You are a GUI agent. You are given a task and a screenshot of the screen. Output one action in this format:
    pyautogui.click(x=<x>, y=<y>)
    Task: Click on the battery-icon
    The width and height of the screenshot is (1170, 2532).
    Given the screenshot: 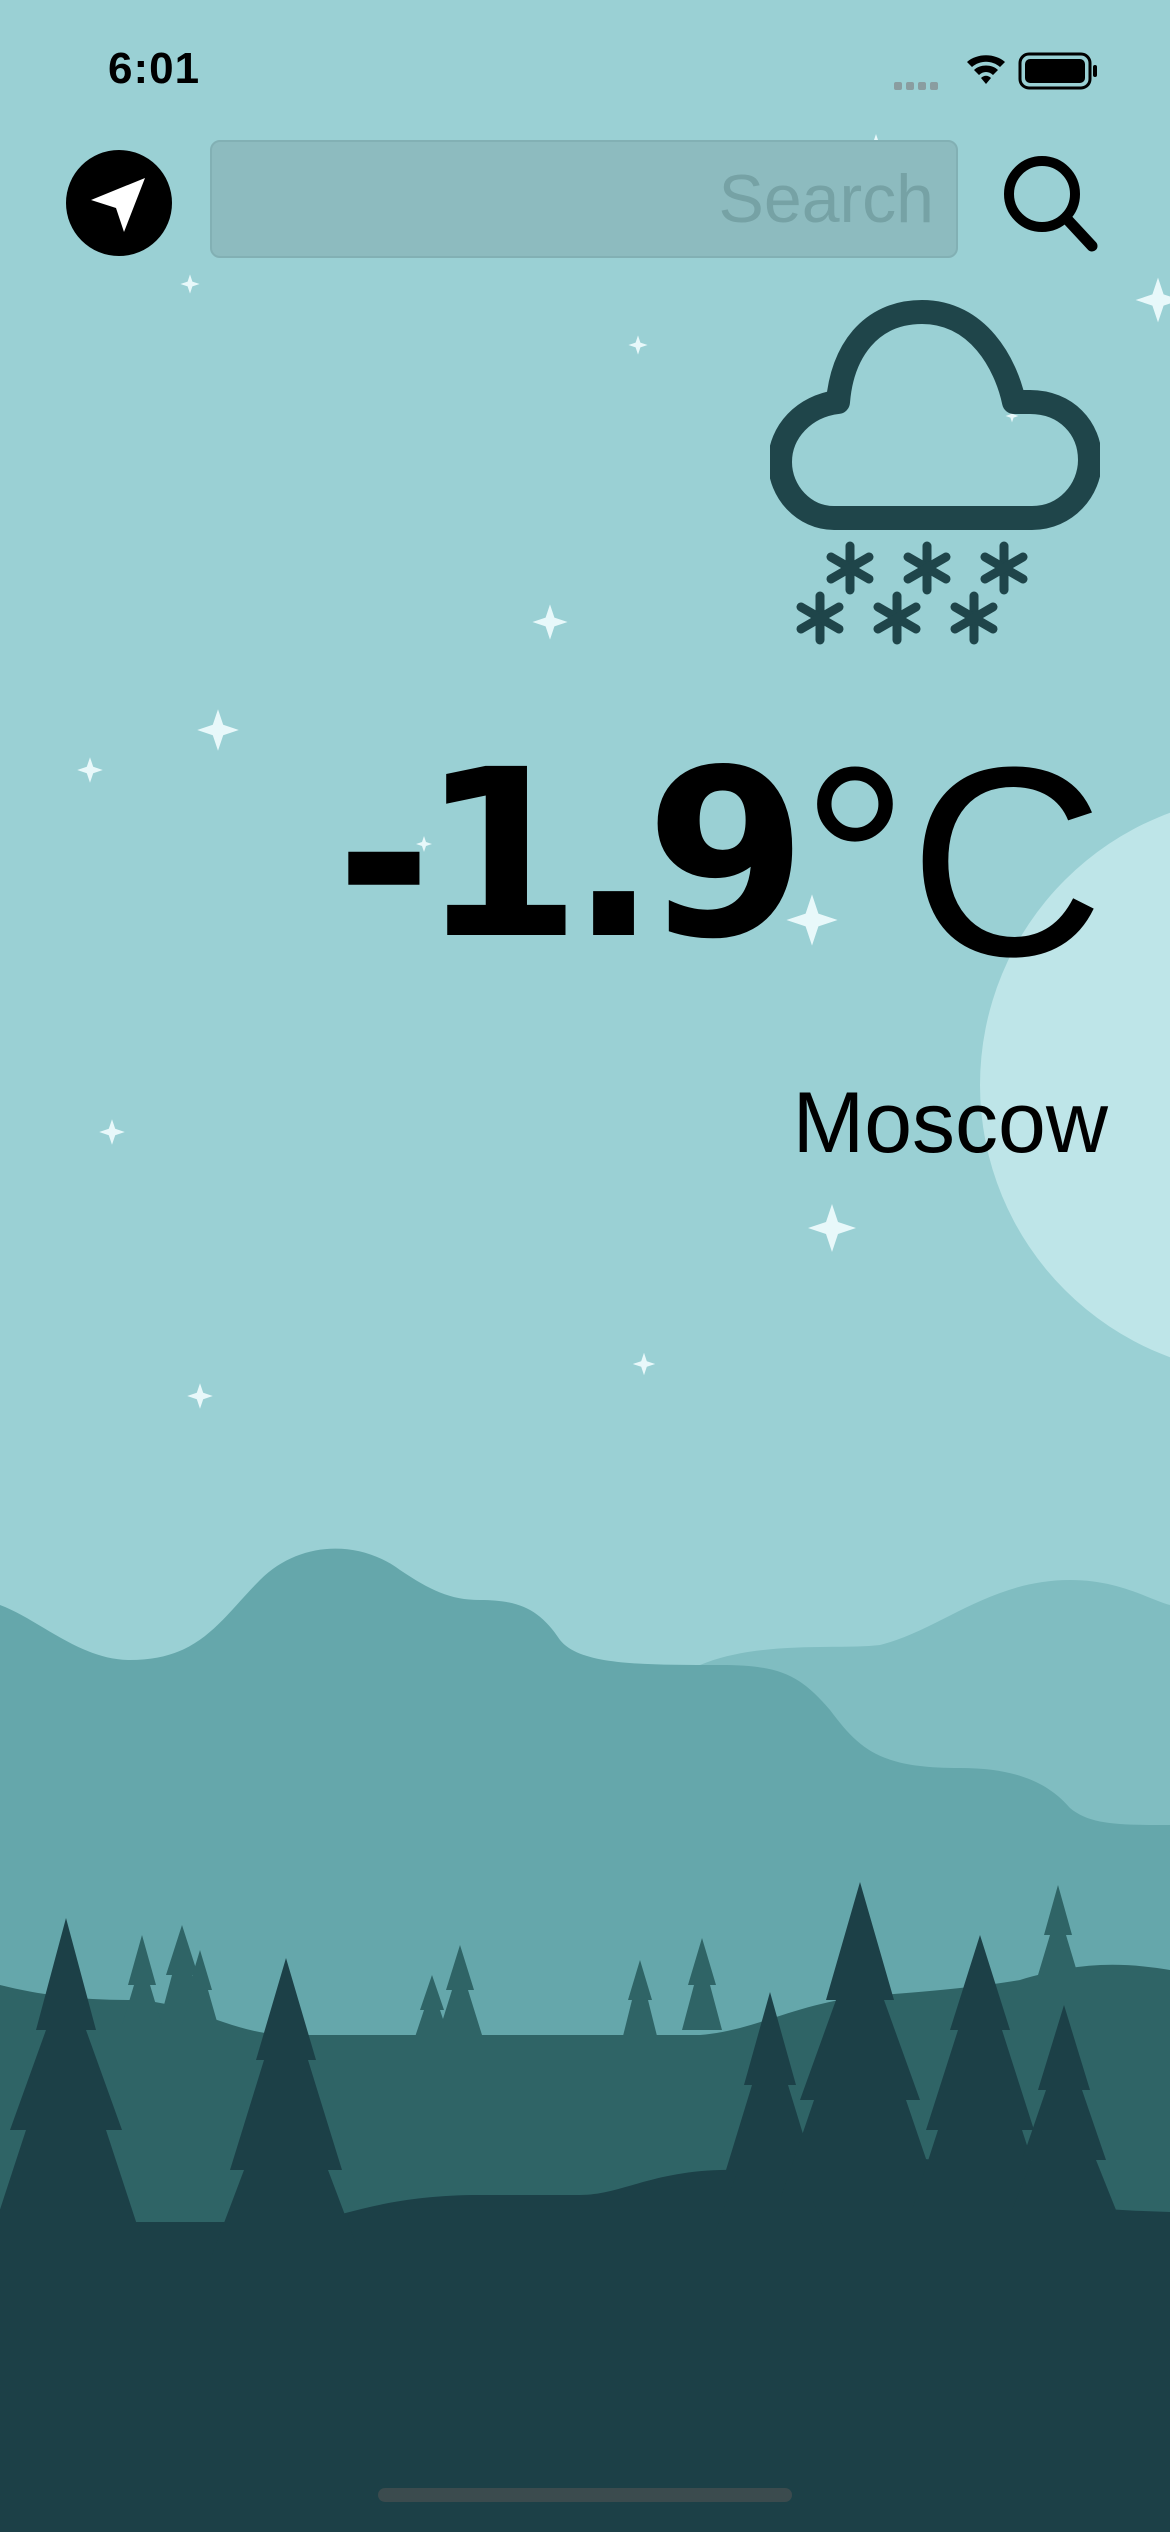 What is the action you would take?
    pyautogui.click(x=1057, y=71)
    